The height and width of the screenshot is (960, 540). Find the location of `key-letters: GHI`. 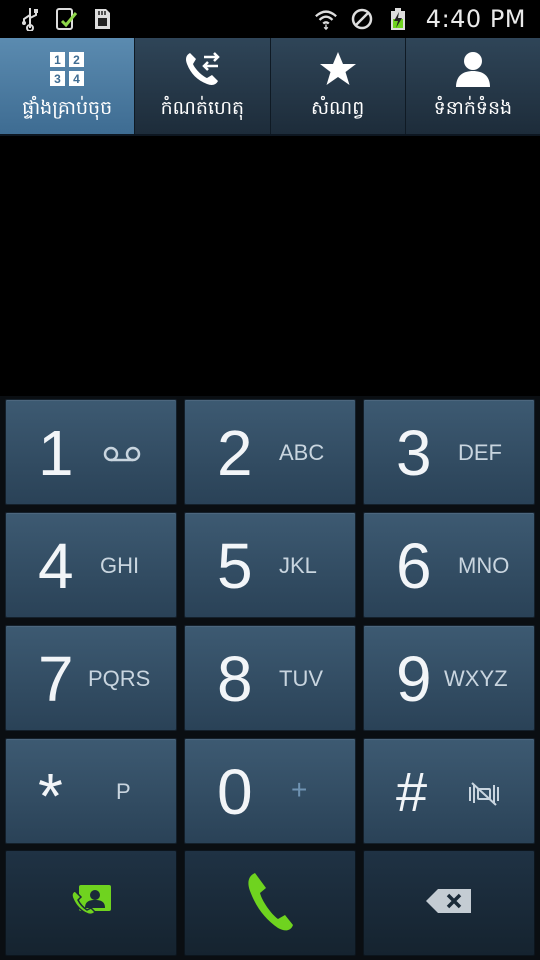

key-letters: GHI is located at coordinates (120, 565).